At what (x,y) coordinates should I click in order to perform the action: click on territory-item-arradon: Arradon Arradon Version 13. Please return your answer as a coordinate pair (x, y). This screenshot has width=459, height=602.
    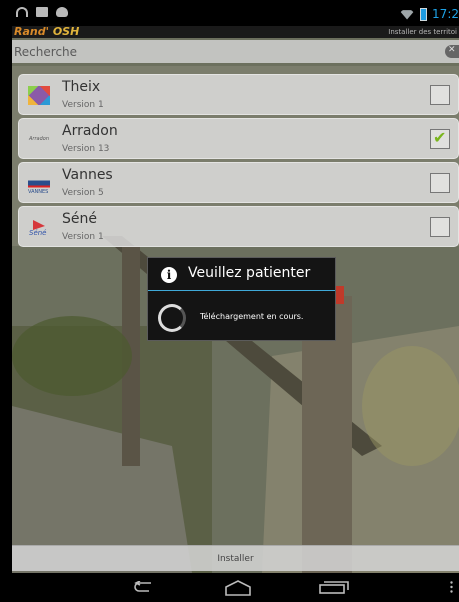
    Looking at the image, I should click on (238, 138).